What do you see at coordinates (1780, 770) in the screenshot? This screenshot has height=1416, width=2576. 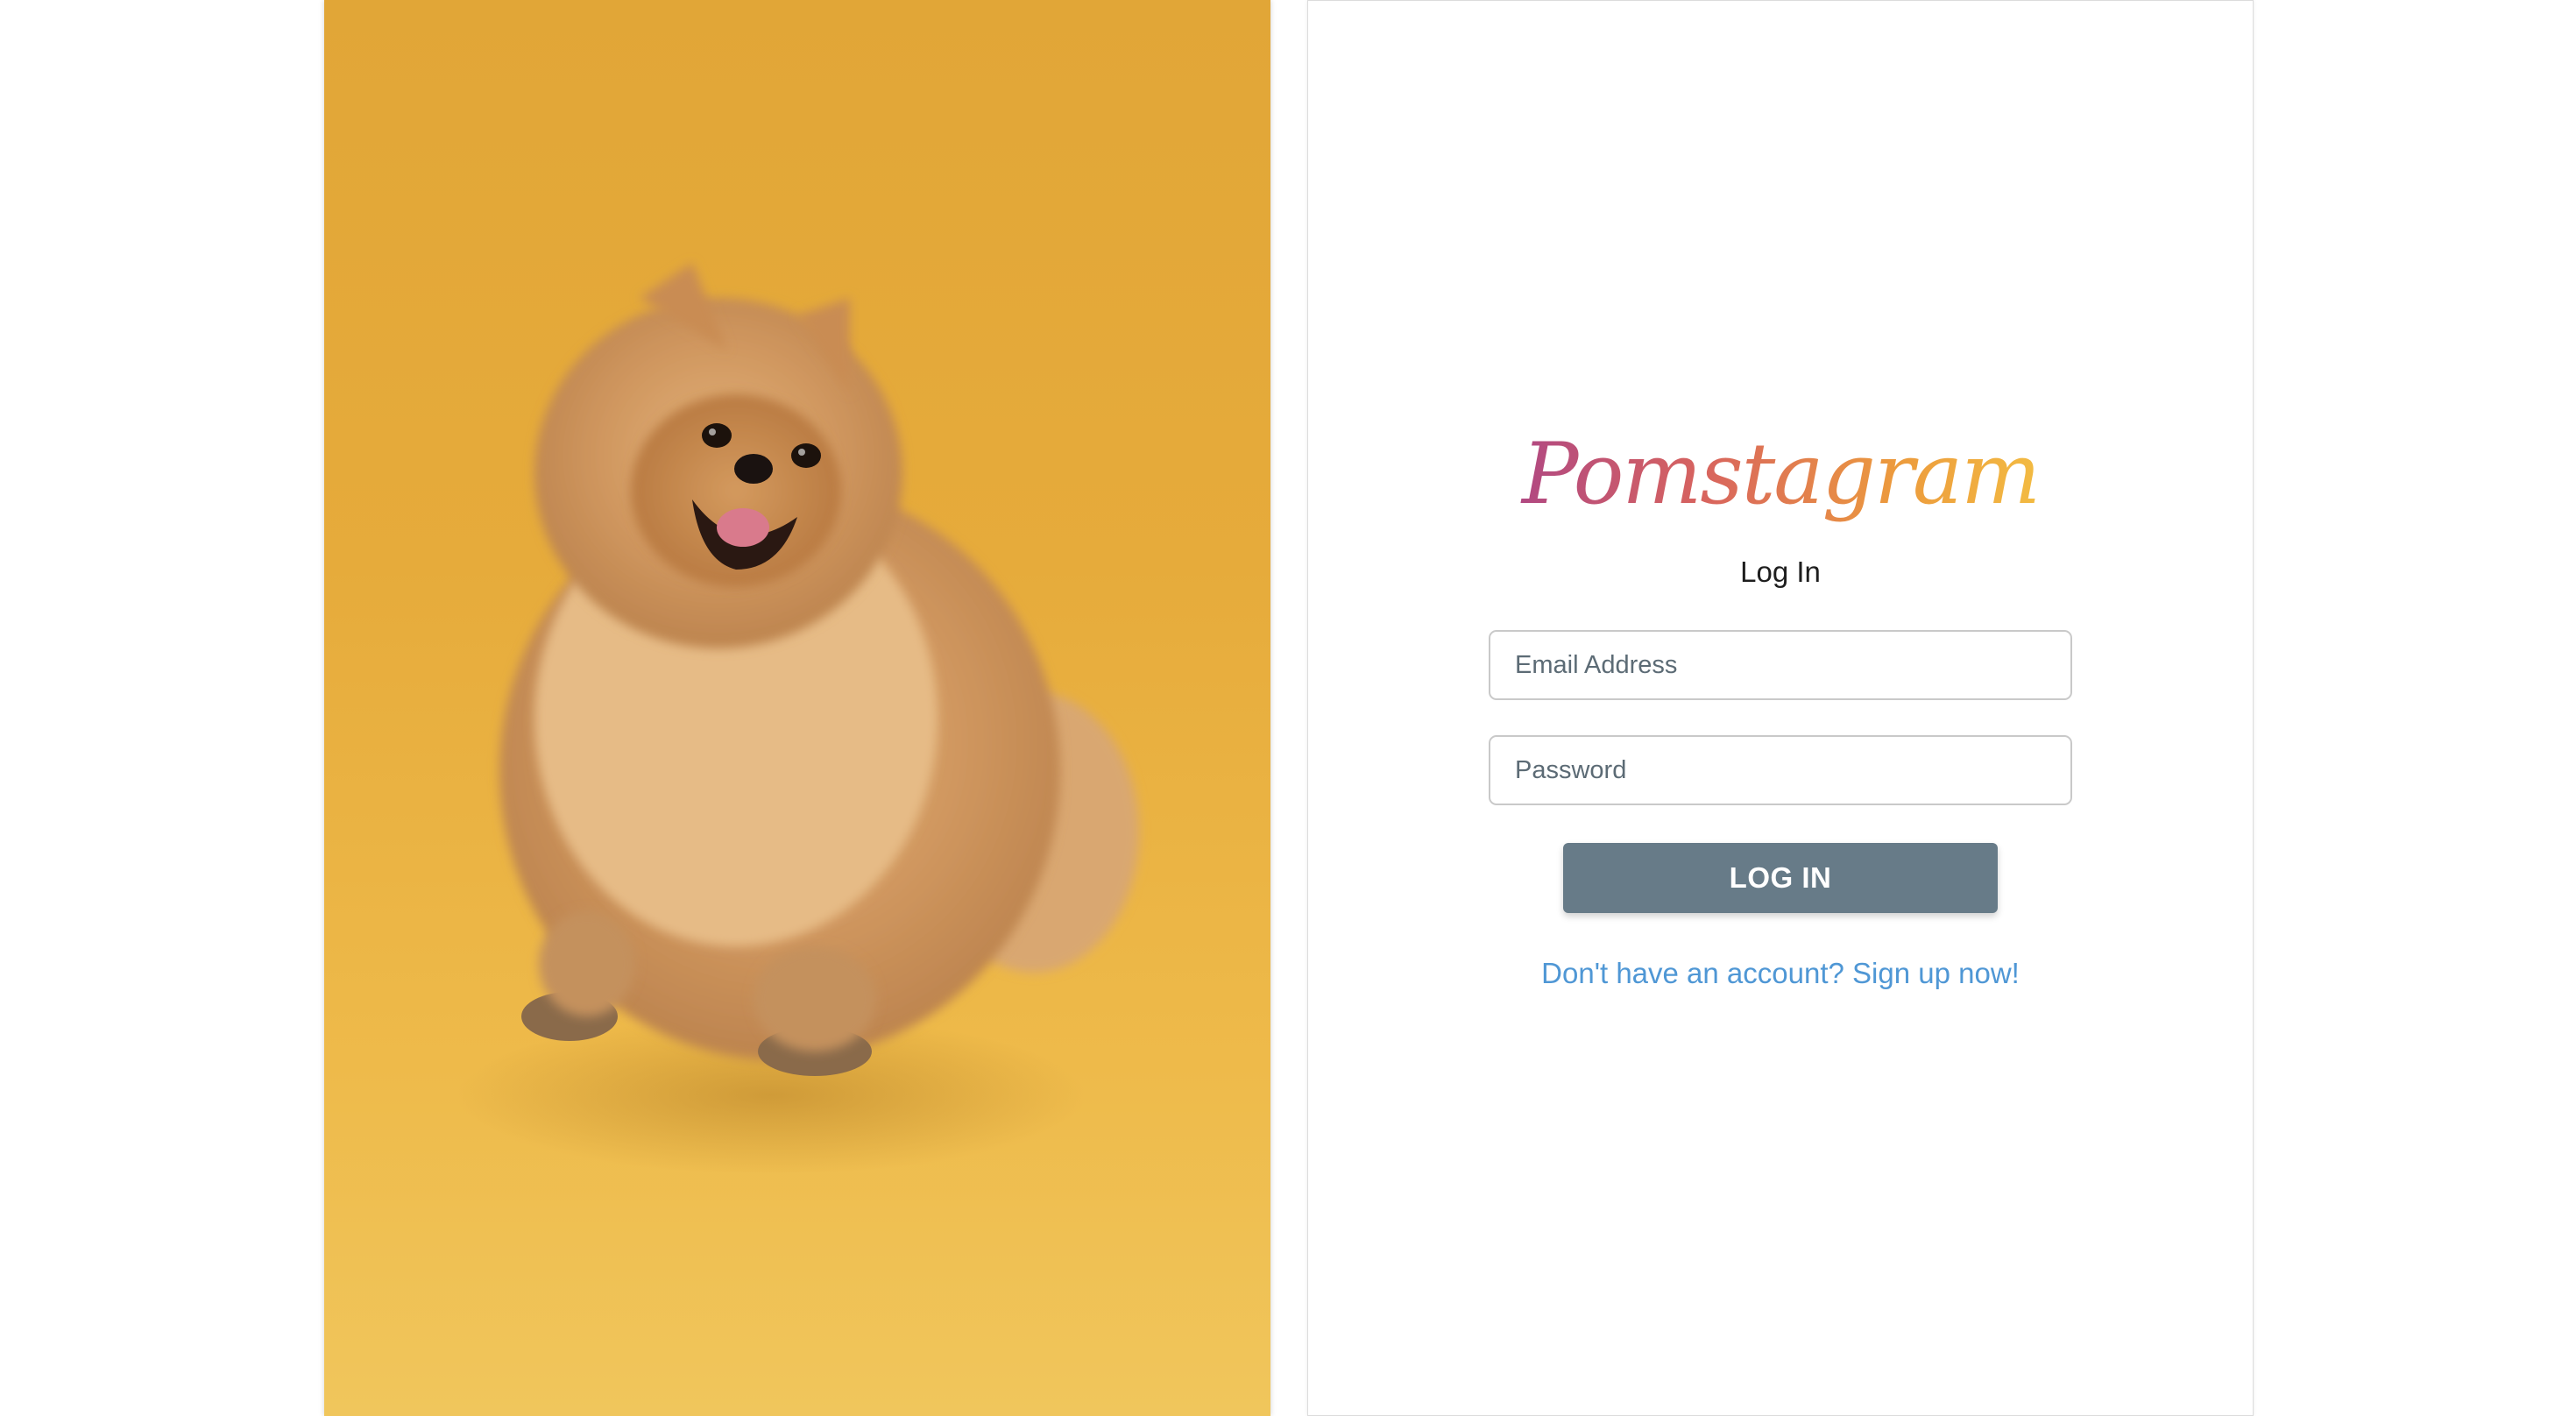 I see `password-field` at bounding box center [1780, 770].